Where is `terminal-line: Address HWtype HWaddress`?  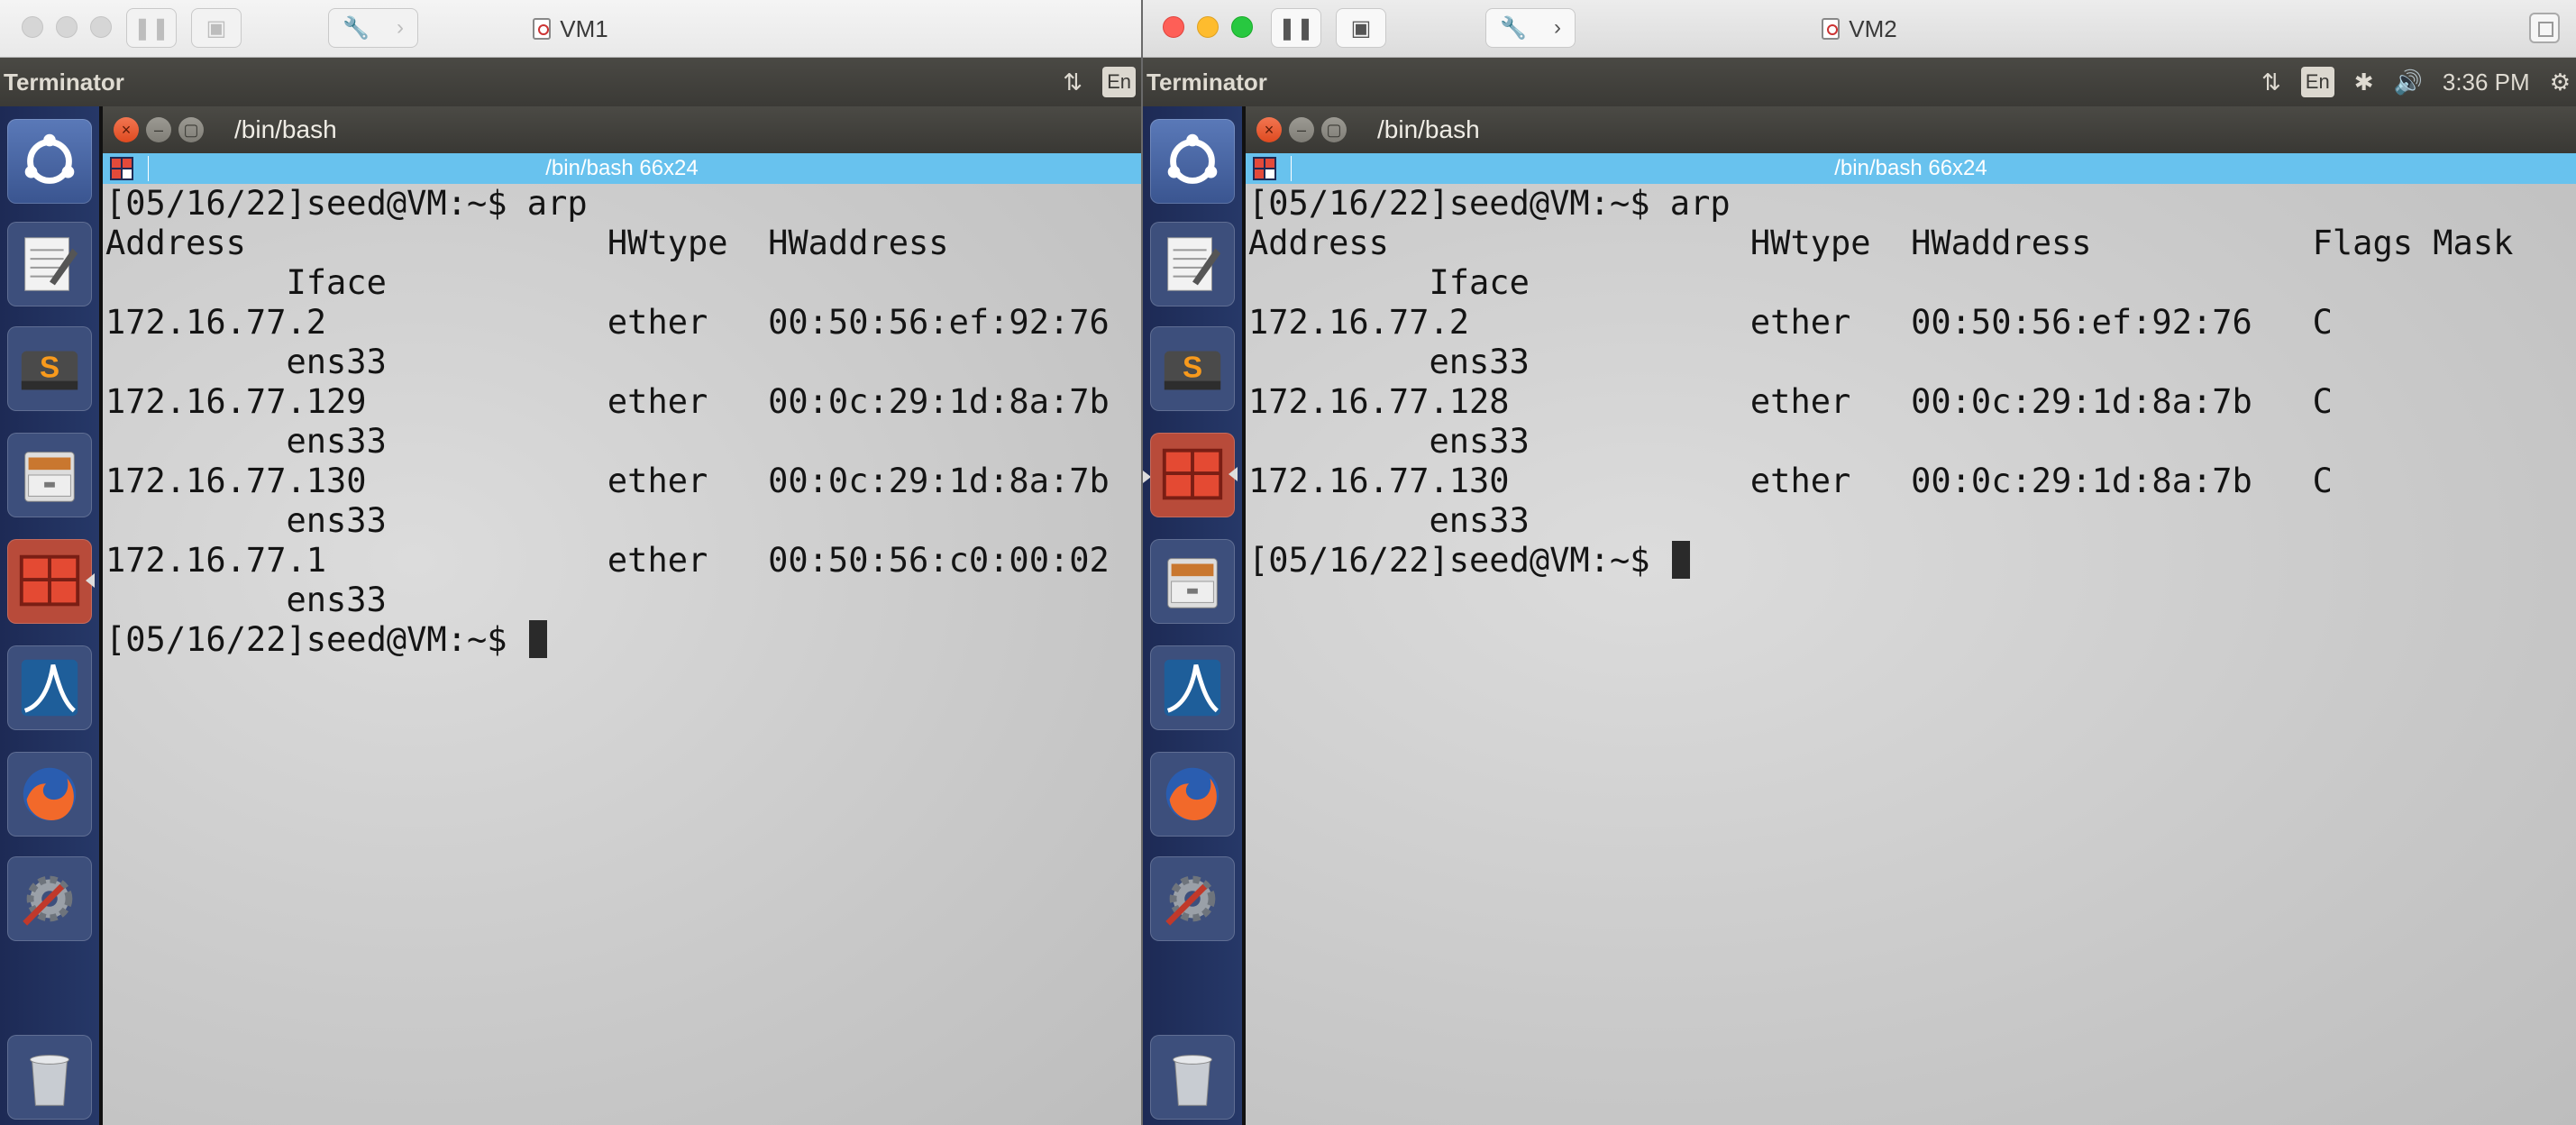 terminal-line: Address HWtype HWaddress is located at coordinates (618, 243).